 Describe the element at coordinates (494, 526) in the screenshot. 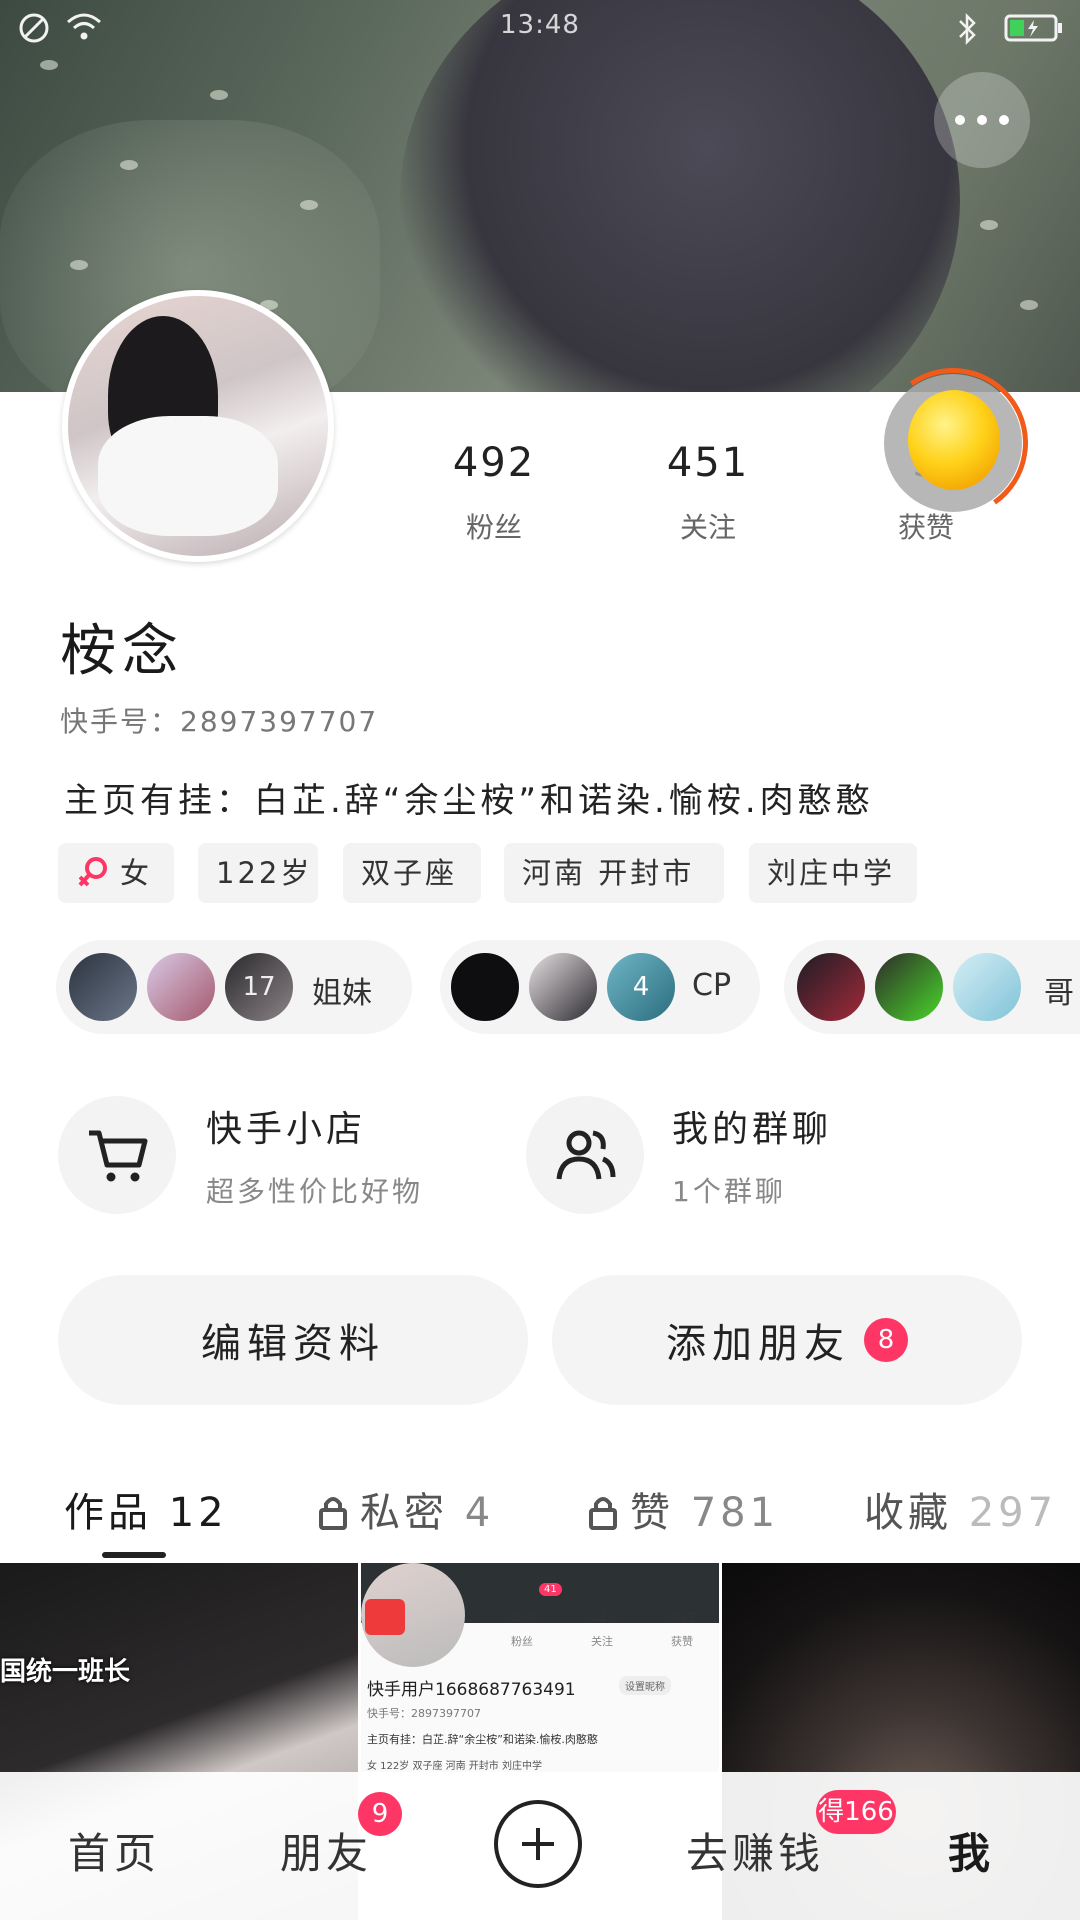

I see `followers-label: 粉丝` at that location.